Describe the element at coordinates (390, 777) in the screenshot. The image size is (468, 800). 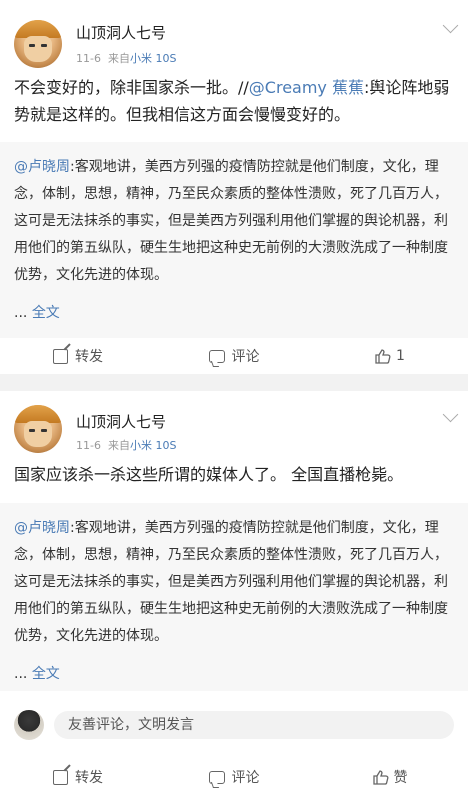
I see `like-button: 赞` at that location.